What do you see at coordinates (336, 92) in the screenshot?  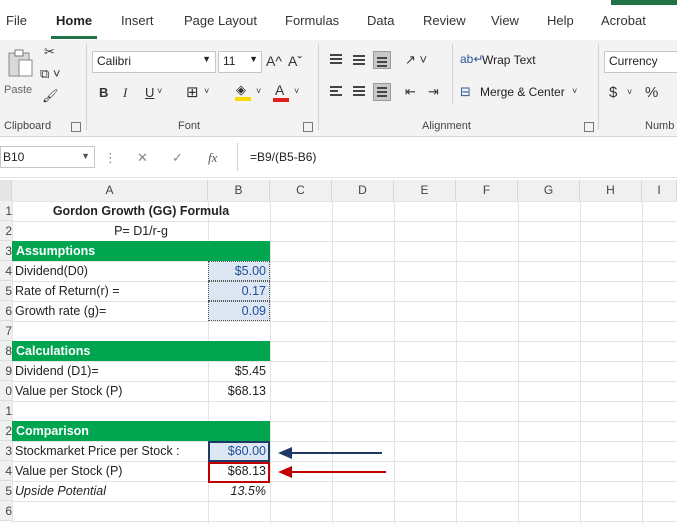 I see `align-left-icon` at bounding box center [336, 92].